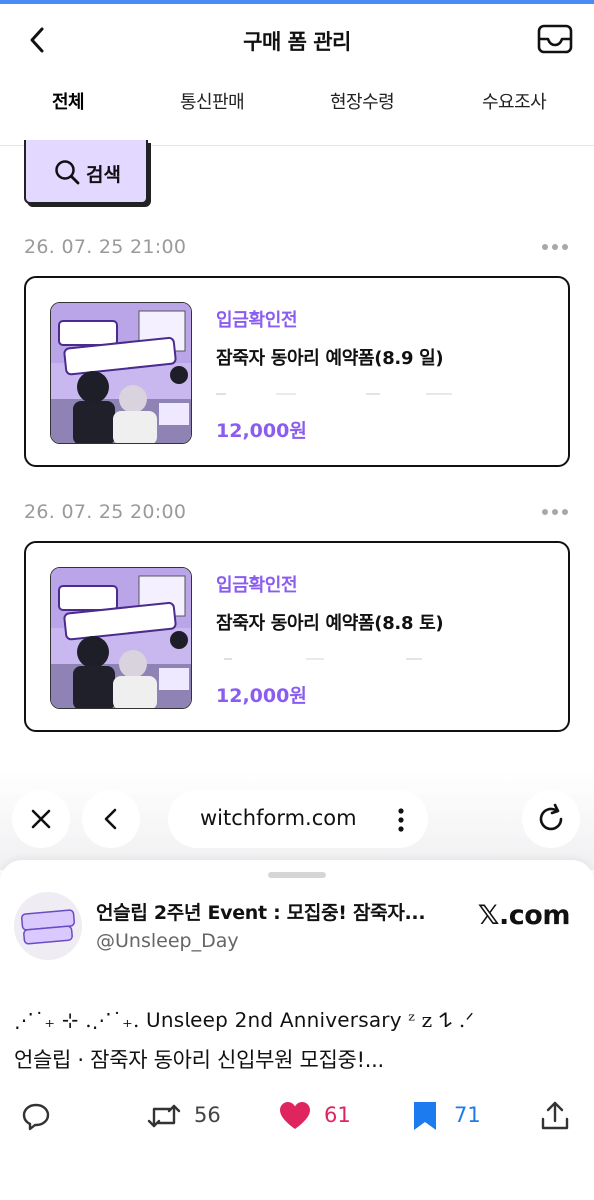 This screenshot has height=1200, width=594. What do you see at coordinates (330, 623) in the screenshot?
I see `form-title: 잠죽자 동아리 예약폼(8.8 토)` at bounding box center [330, 623].